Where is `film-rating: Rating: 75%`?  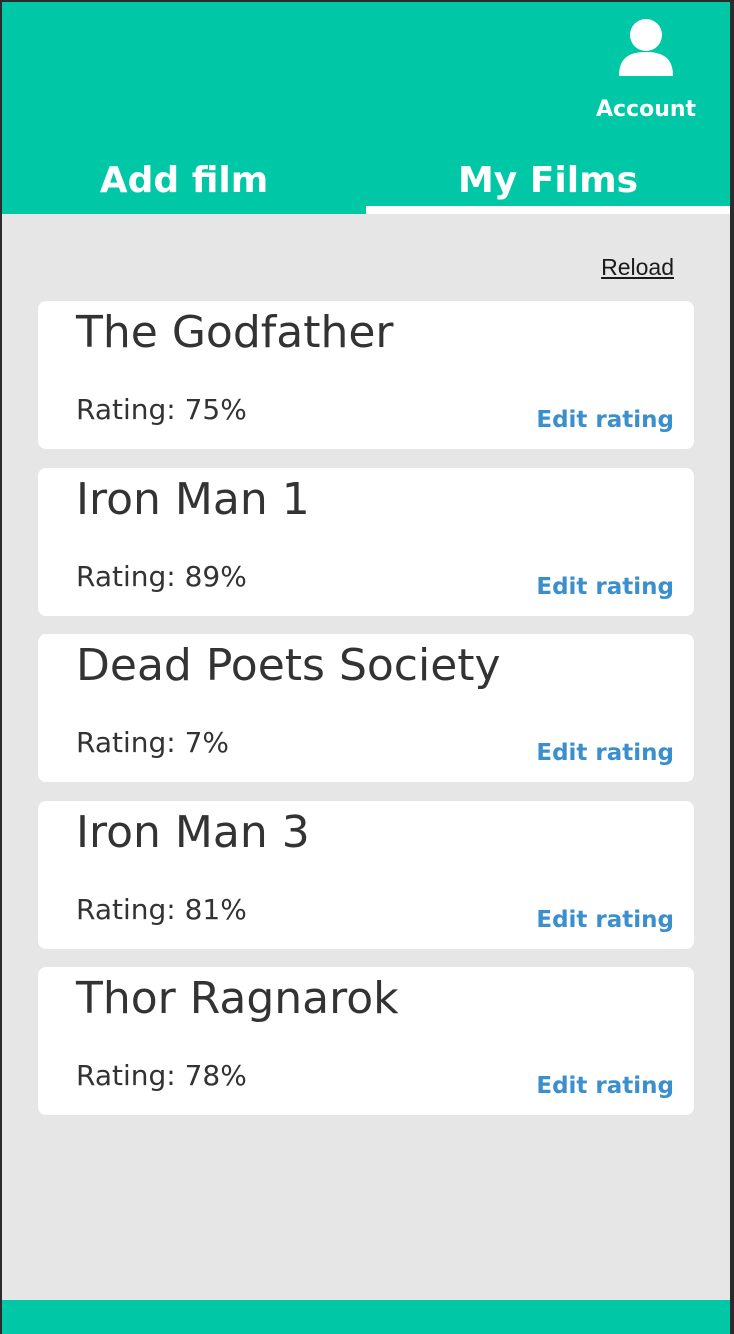 film-rating: Rating: 75% is located at coordinates (161, 409).